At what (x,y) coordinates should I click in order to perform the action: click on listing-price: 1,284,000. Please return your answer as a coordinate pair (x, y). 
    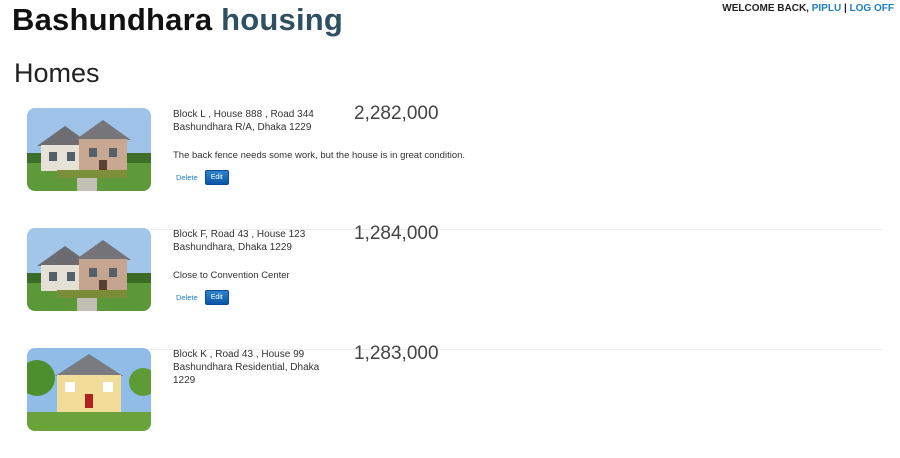
    Looking at the image, I should click on (396, 233).